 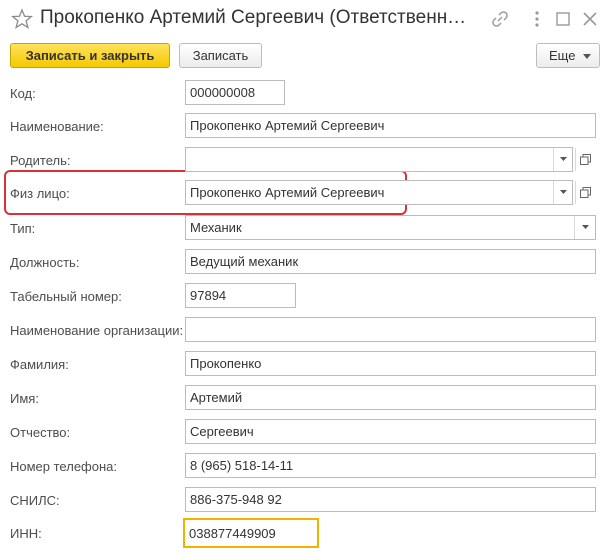 What do you see at coordinates (563, 19) in the screenshot?
I see `maximize-icon` at bounding box center [563, 19].